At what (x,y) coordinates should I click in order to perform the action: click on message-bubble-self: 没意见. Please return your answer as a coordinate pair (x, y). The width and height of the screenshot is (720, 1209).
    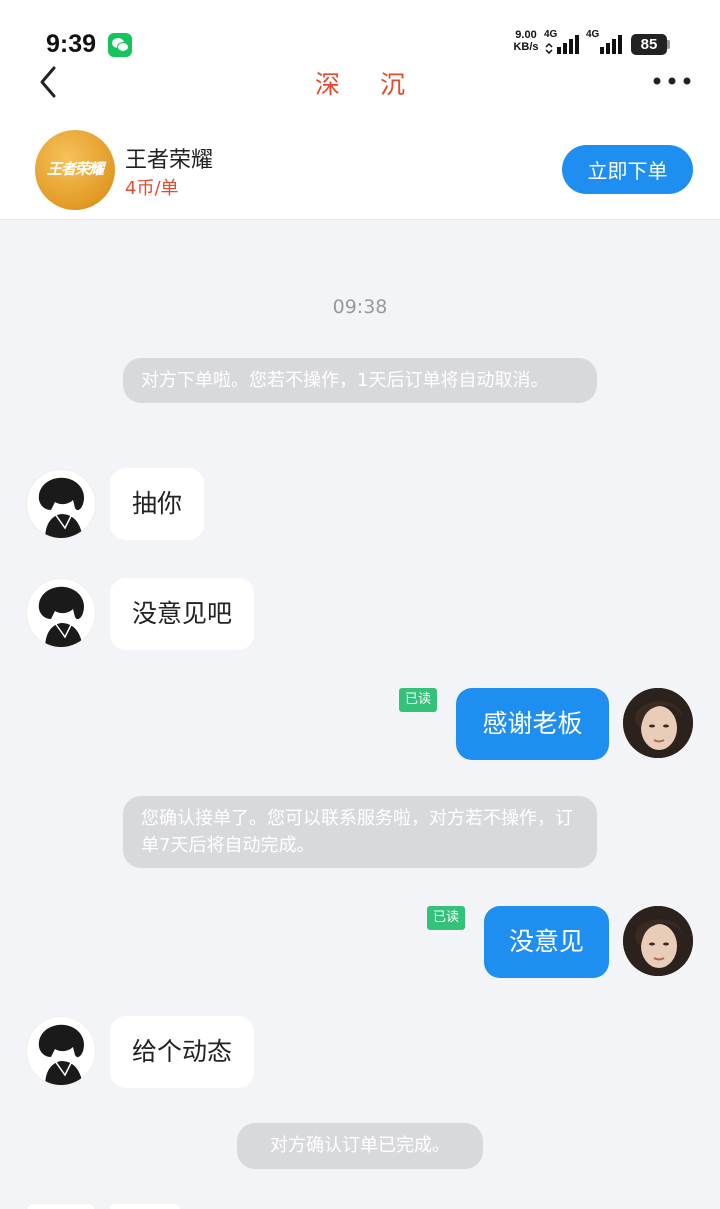
    Looking at the image, I should click on (546, 942).